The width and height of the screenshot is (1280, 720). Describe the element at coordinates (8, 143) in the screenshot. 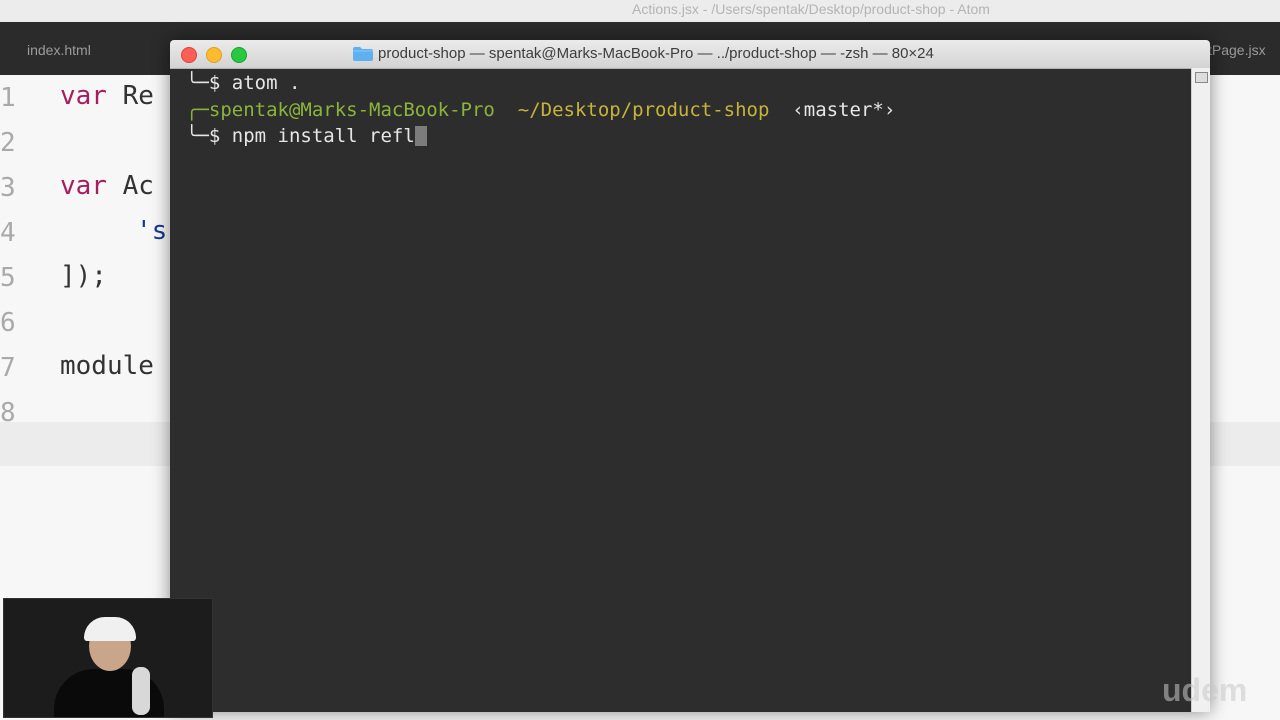

I see `line-number: 2` at that location.